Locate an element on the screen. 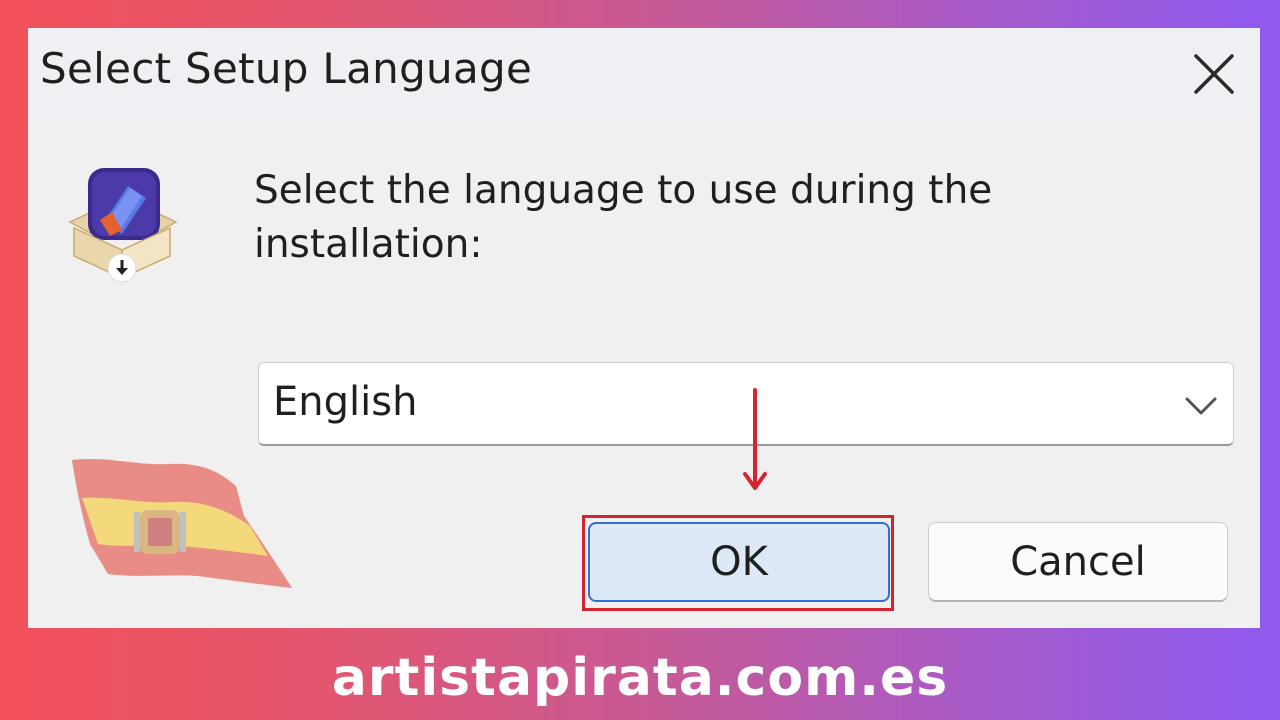  close-icon is located at coordinates (1214, 74).